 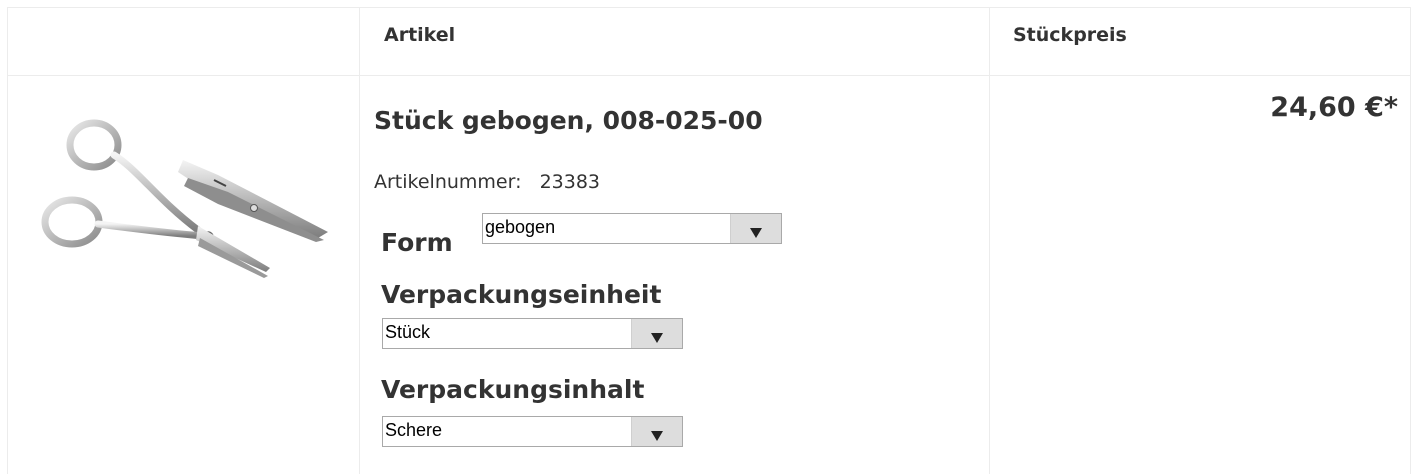 What do you see at coordinates (709, 75) in the screenshot?
I see `header-divider` at bounding box center [709, 75].